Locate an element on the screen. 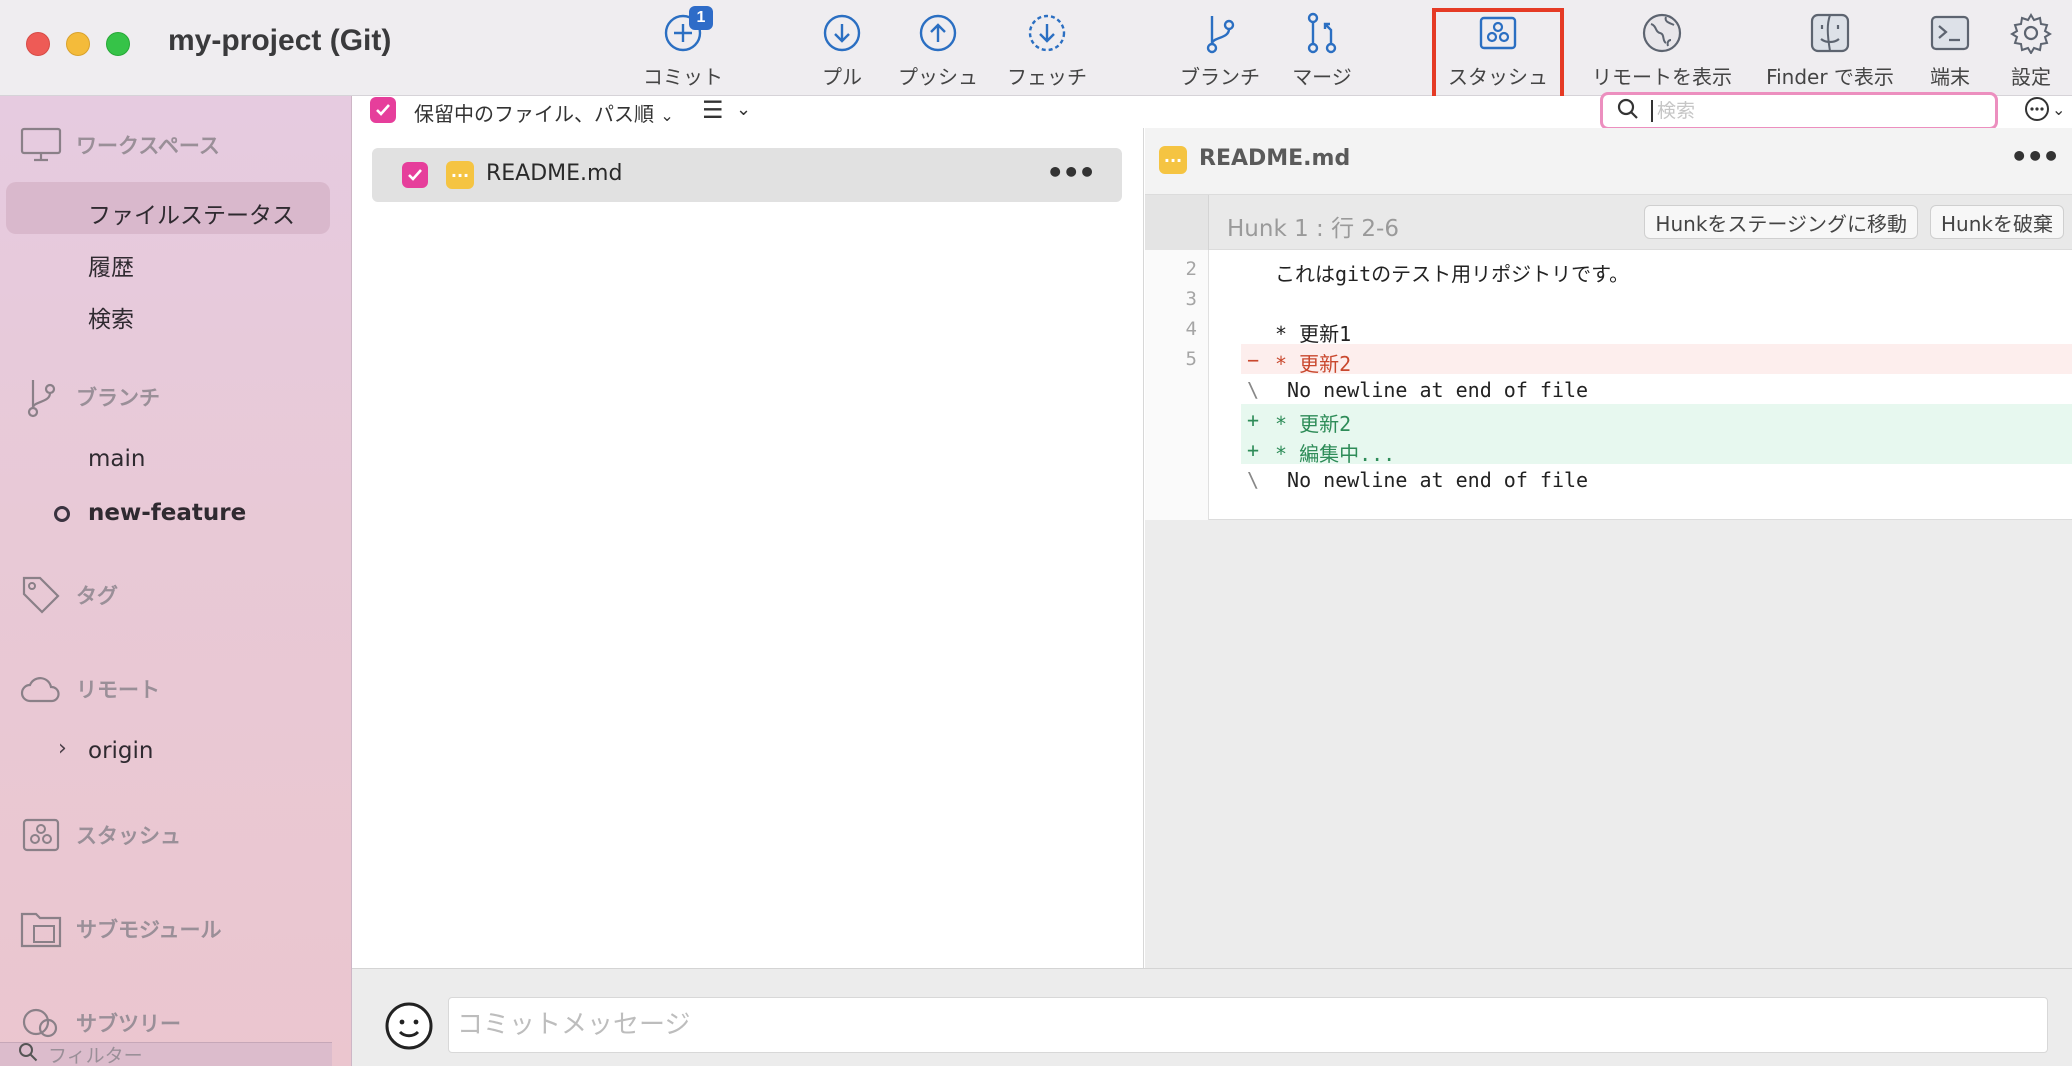 Image resolution: width=2072 pixels, height=1066 pixels. file-row: ··· README.md ••• is located at coordinates (747, 175).